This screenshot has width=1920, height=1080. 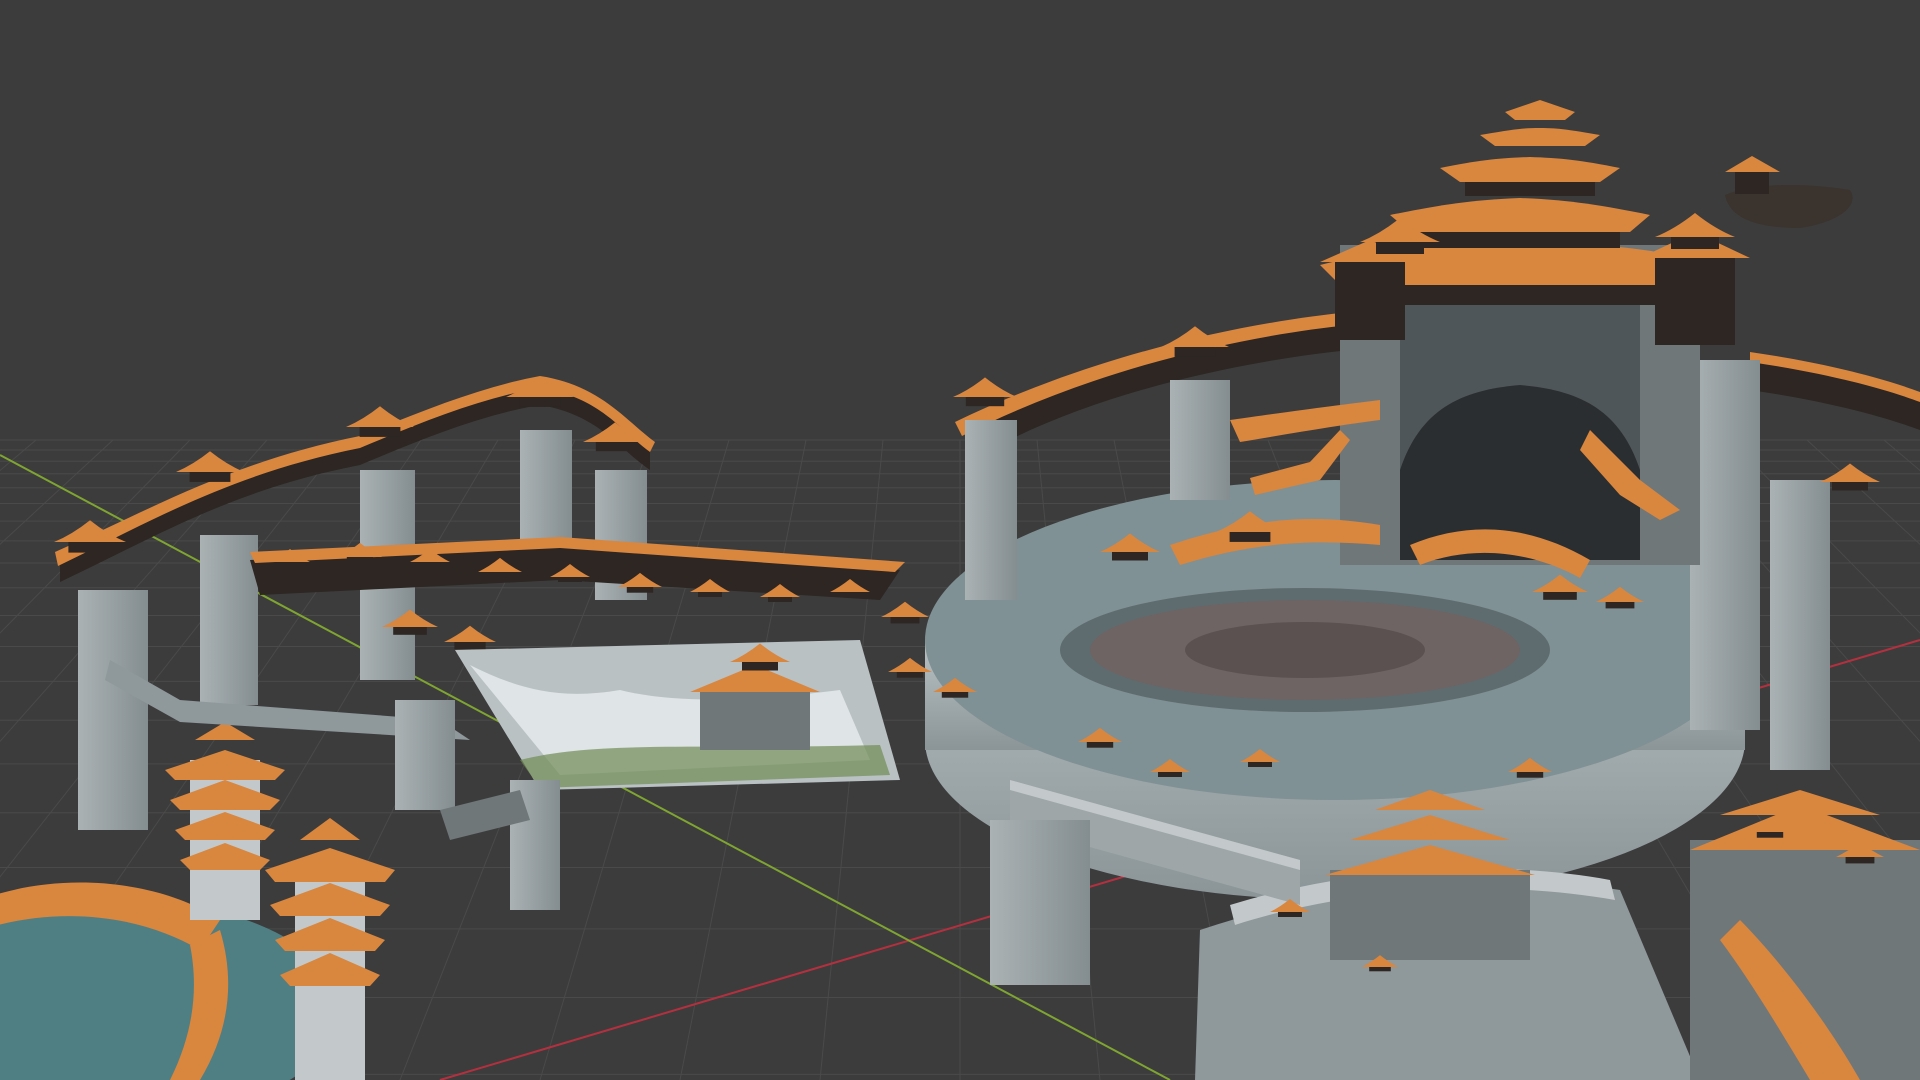 What do you see at coordinates (1789, 192) in the screenshot?
I see `floating-rock-pavilion` at bounding box center [1789, 192].